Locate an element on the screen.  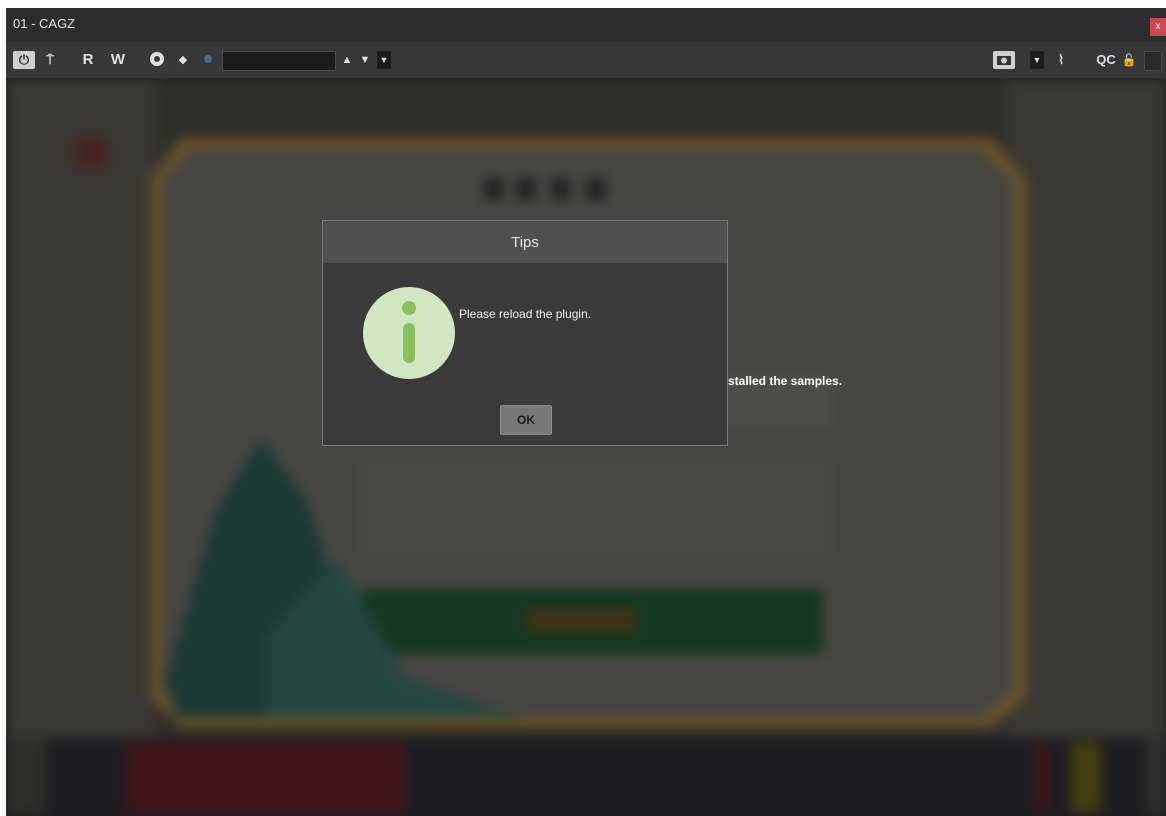
camera-icon is located at coordinates (1004, 60).